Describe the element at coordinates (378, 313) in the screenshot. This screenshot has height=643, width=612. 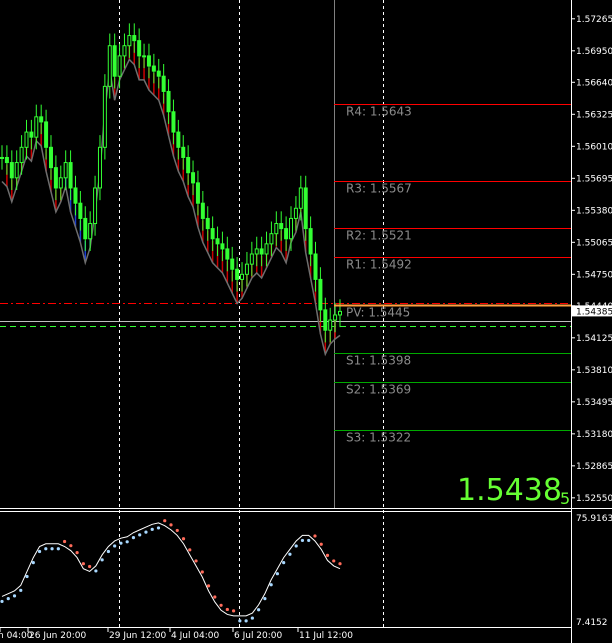
I see `pivot-label-pv: PV: 1.5445` at that location.